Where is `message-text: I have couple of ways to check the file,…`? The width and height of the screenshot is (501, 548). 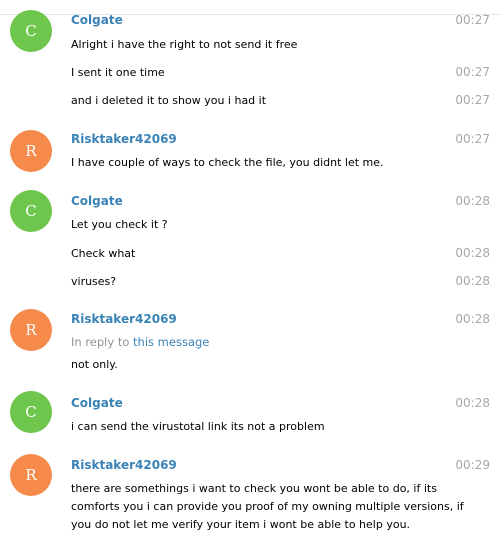 message-text: I have couple of ways to check the file,… is located at coordinates (227, 162).